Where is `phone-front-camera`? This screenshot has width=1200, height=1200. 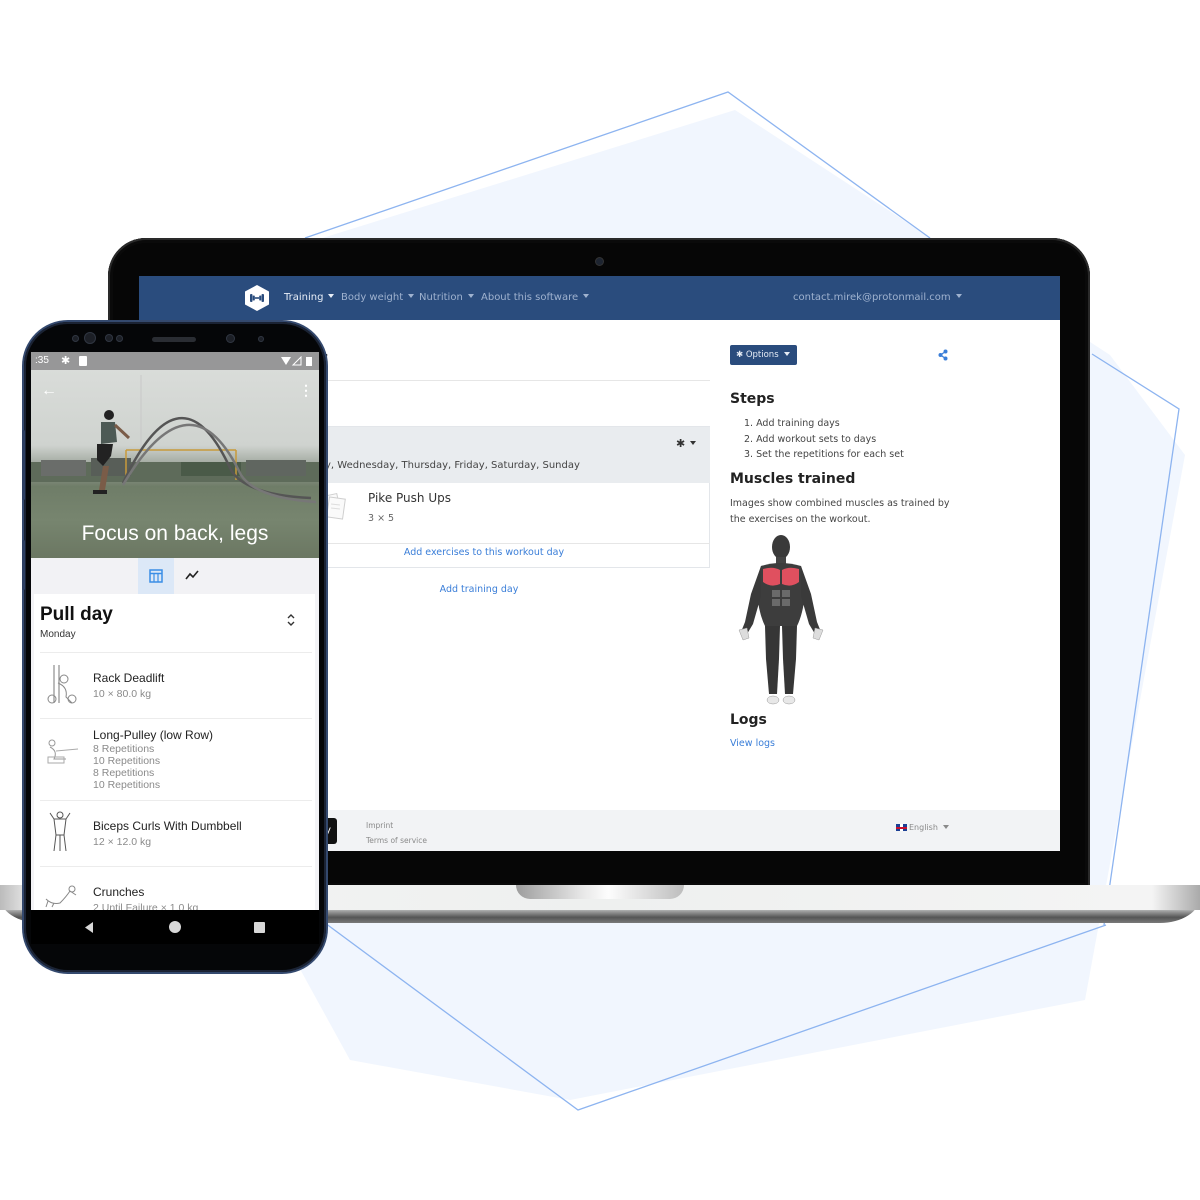
phone-front-camera is located at coordinates (90, 338).